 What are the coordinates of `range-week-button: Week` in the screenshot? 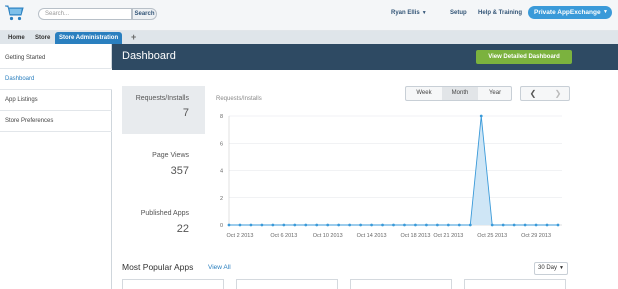 It's located at (424, 93).